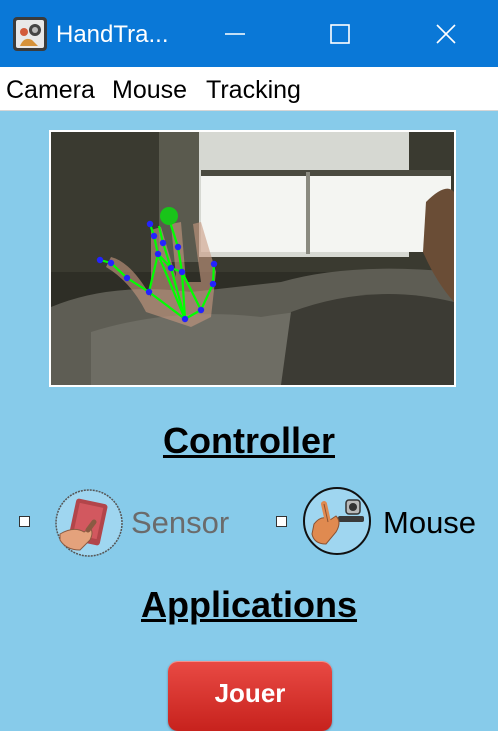  I want to click on hand-webcam-icon, so click(337, 521).